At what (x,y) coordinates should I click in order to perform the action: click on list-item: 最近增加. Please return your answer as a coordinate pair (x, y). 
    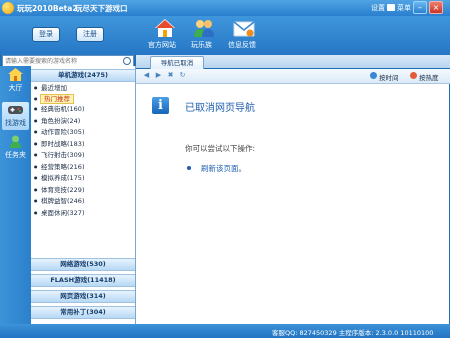
    Looking at the image, I should click on (50, 88).